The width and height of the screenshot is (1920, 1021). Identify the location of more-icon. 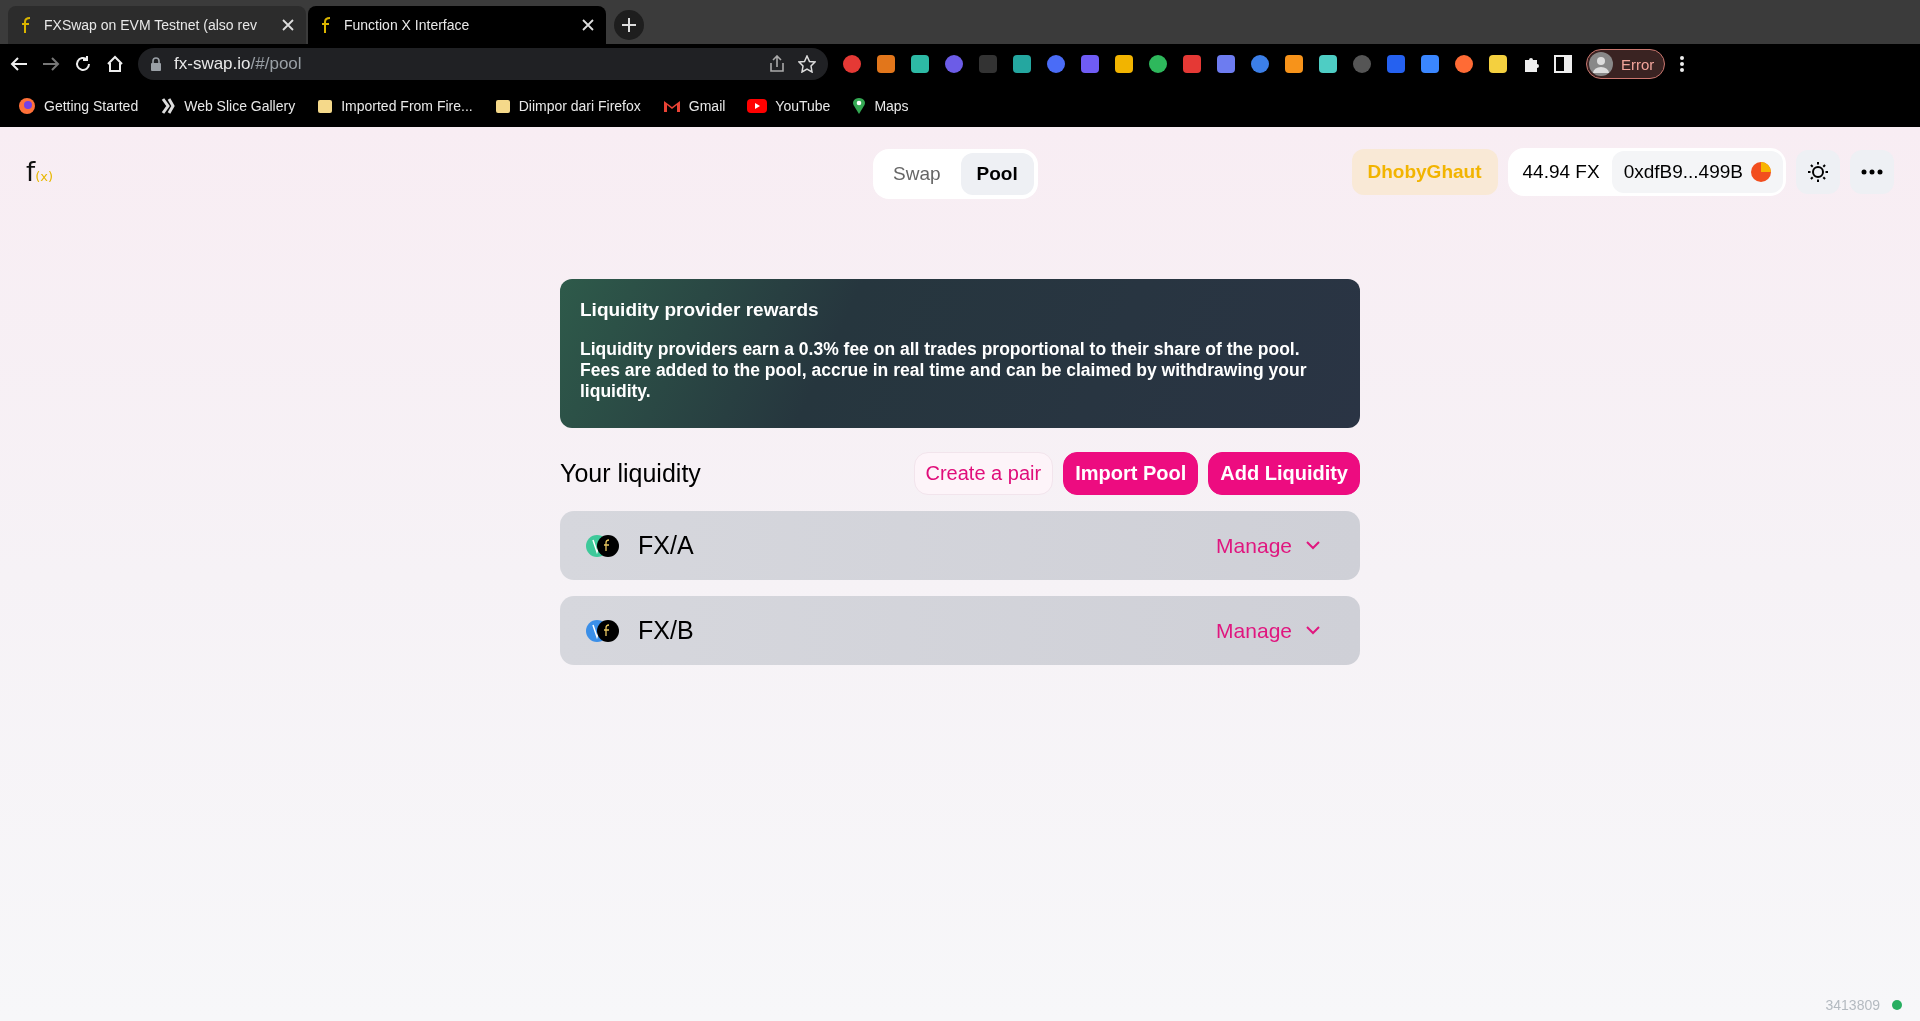
(1872, 172).